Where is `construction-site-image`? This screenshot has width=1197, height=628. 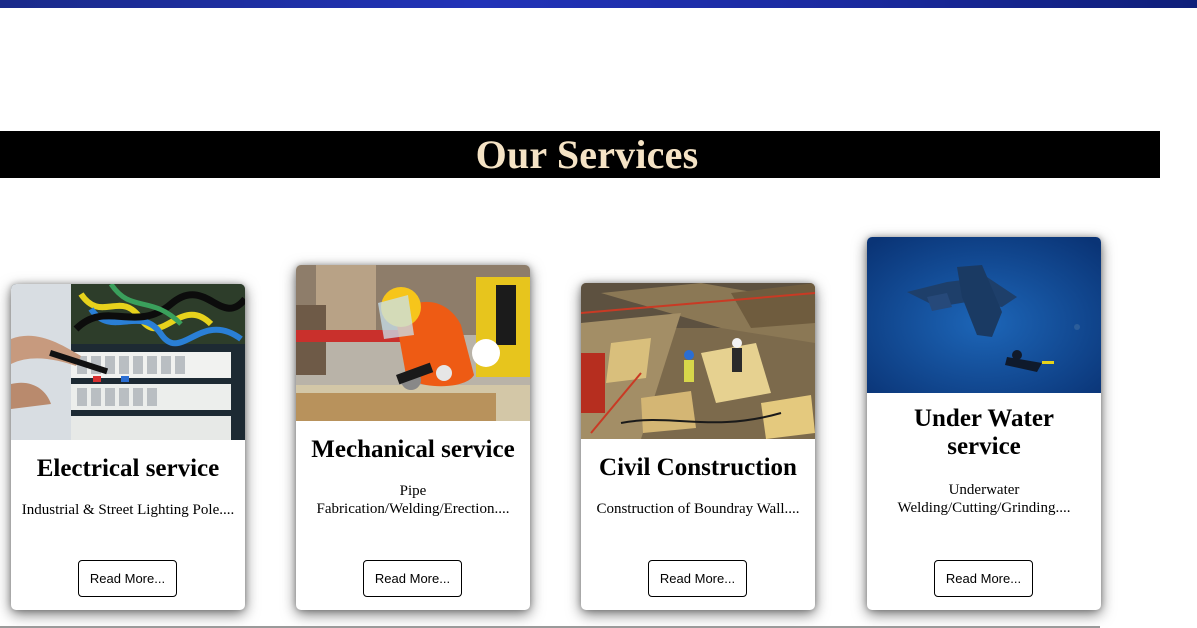
construction-site-image is located at coordinates (698, 361).